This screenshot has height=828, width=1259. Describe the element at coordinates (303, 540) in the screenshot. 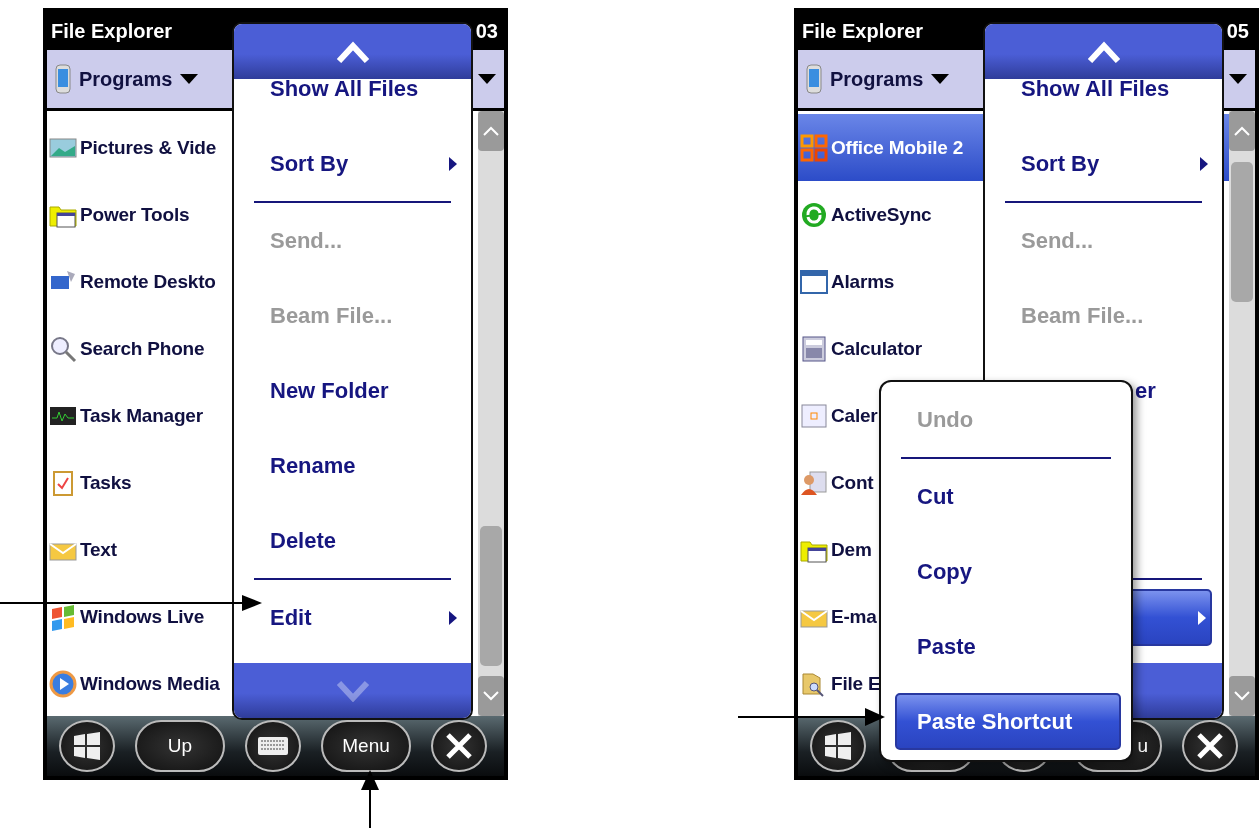

I see `menu-item-label: Delete` at that location.